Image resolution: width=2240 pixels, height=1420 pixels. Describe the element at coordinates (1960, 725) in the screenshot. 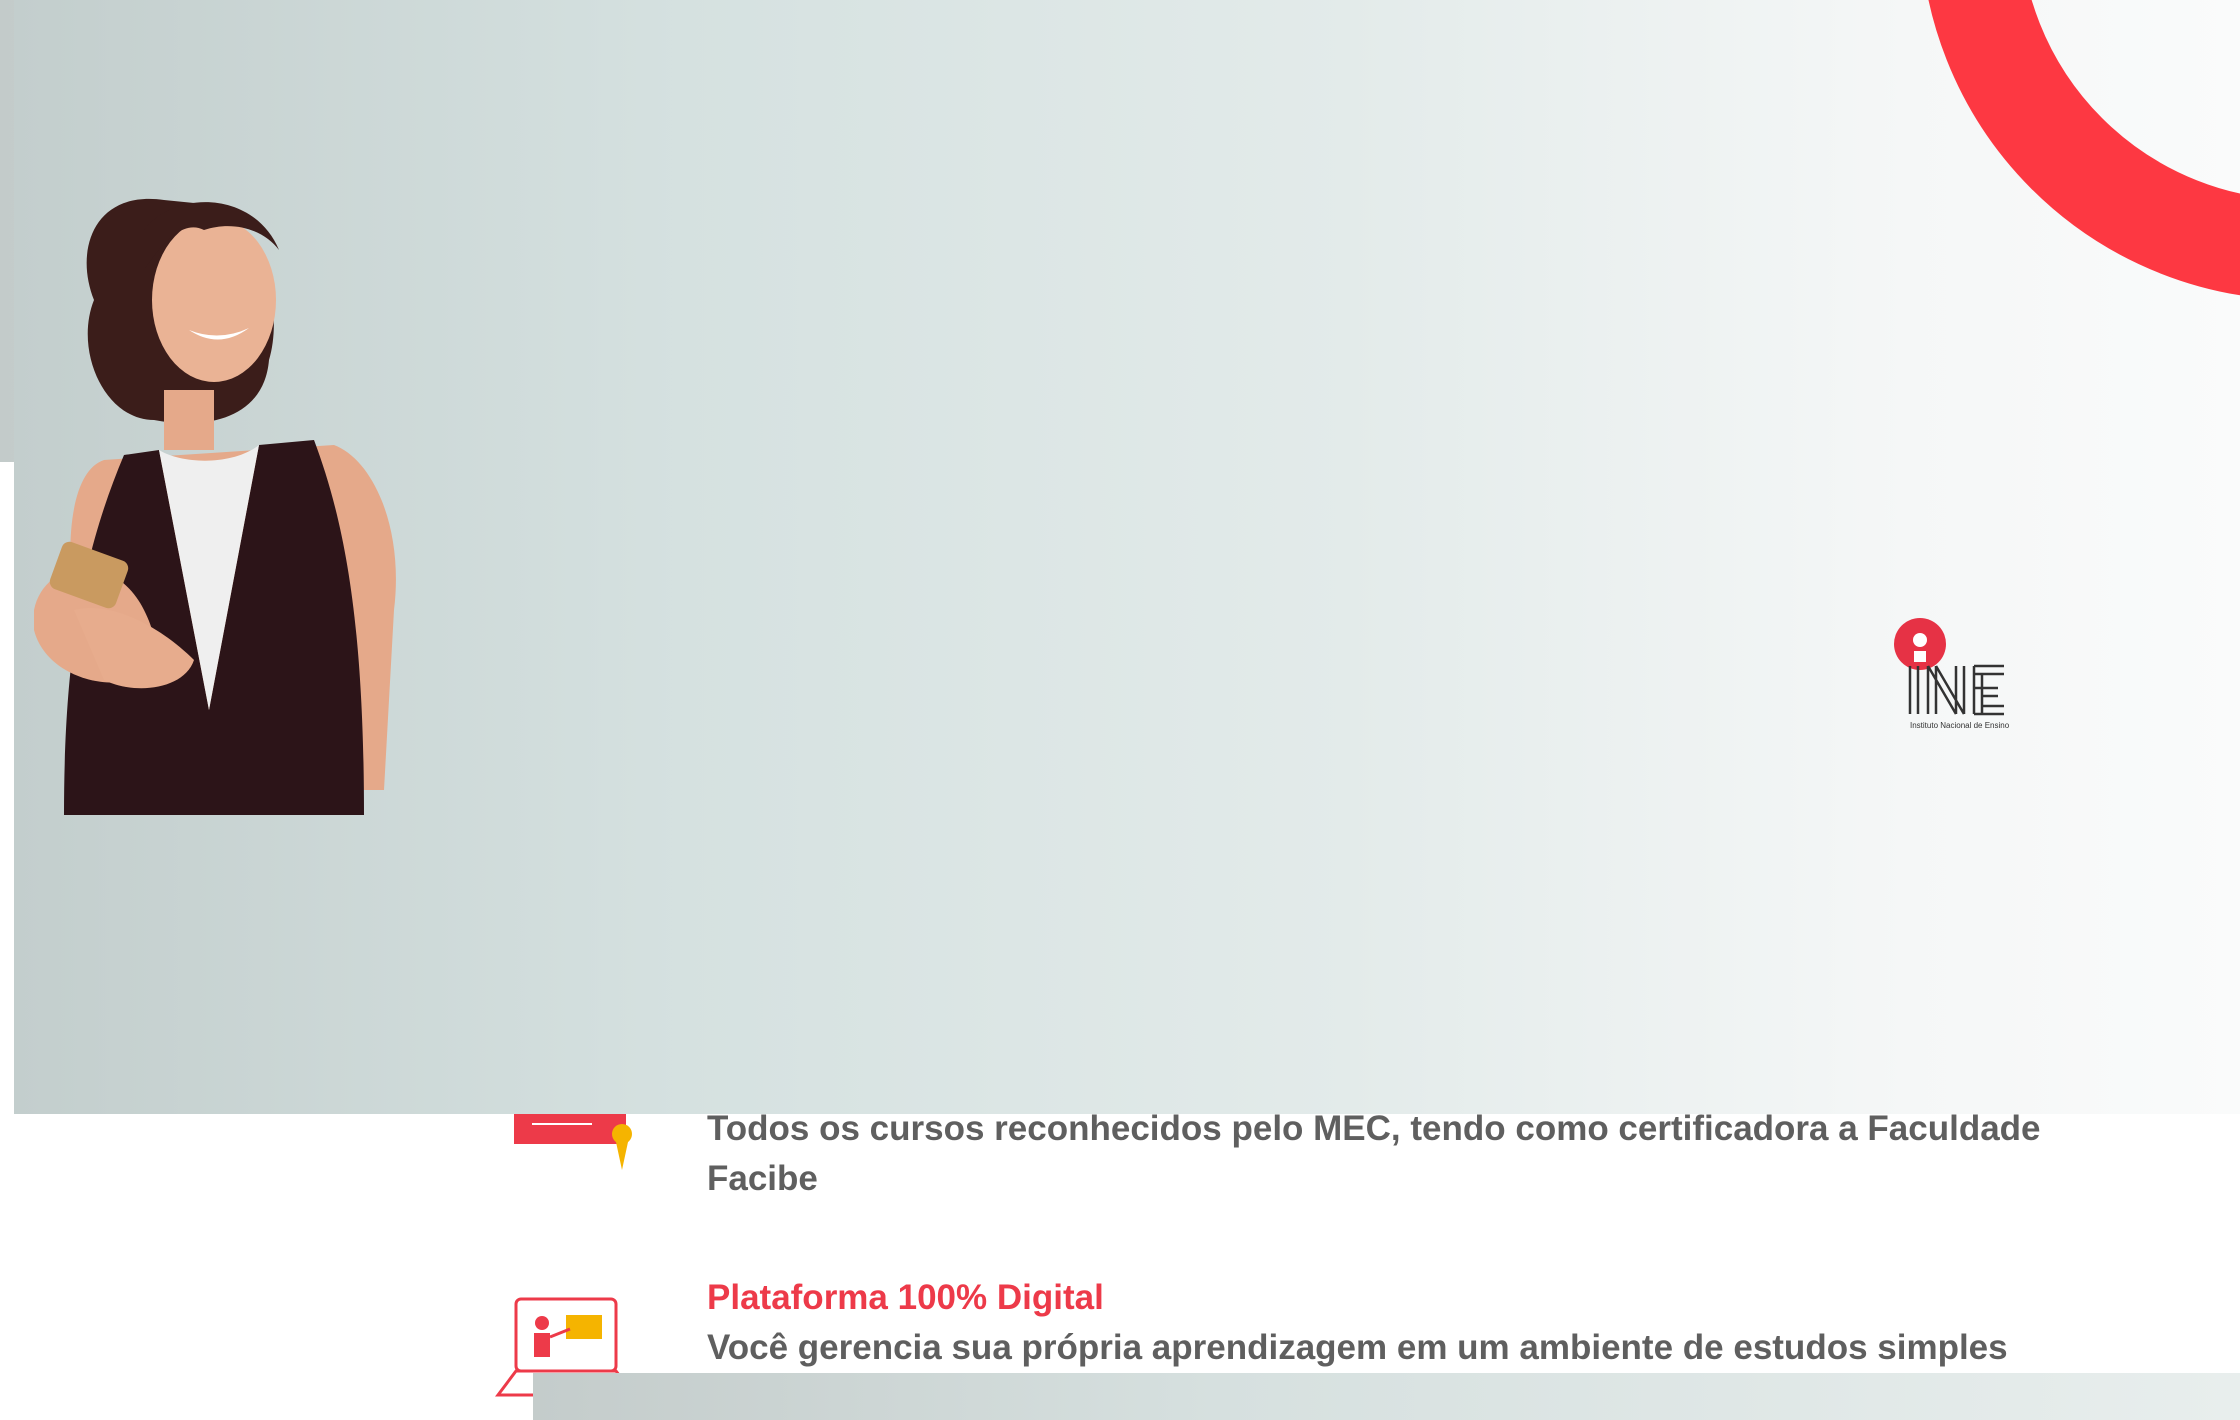

I see `ine-logo-subtitle: Instituto Nacional de Ensino` at that location.